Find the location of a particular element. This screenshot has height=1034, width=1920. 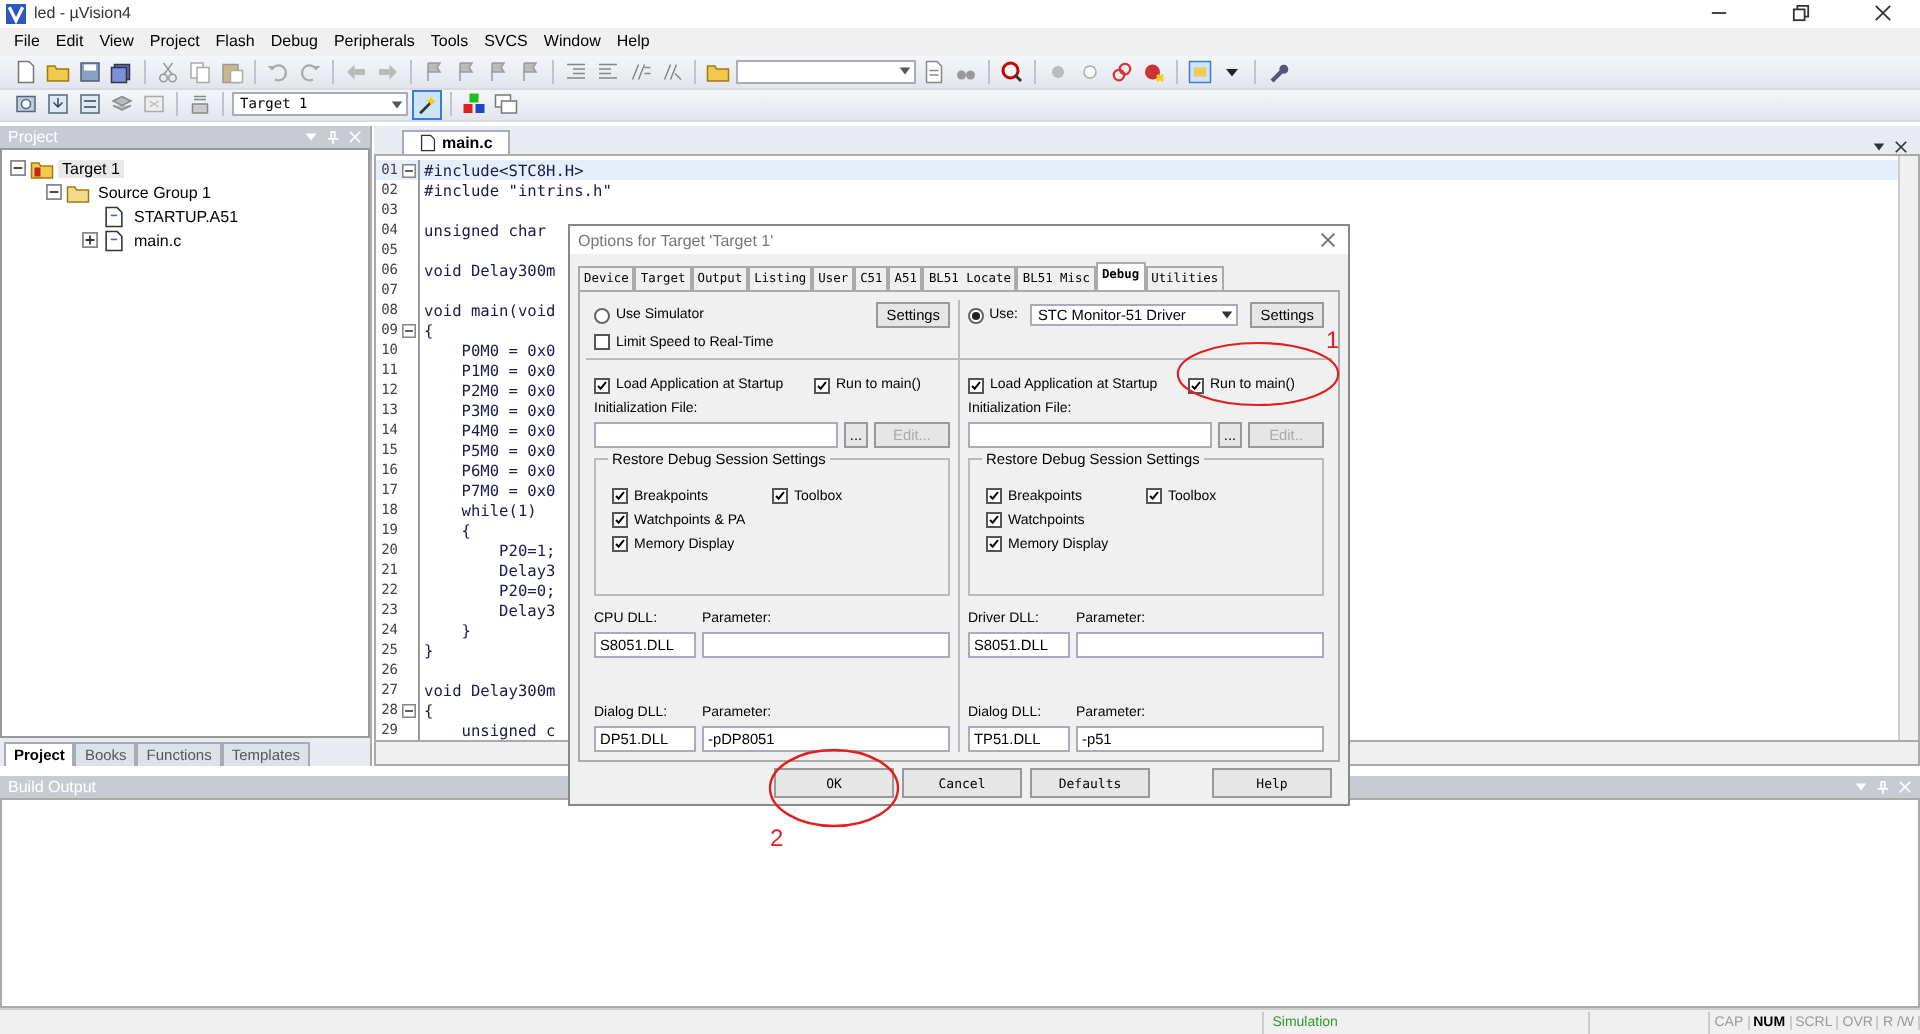

annotation-number: 1 is located at coordinates (1333, 340).